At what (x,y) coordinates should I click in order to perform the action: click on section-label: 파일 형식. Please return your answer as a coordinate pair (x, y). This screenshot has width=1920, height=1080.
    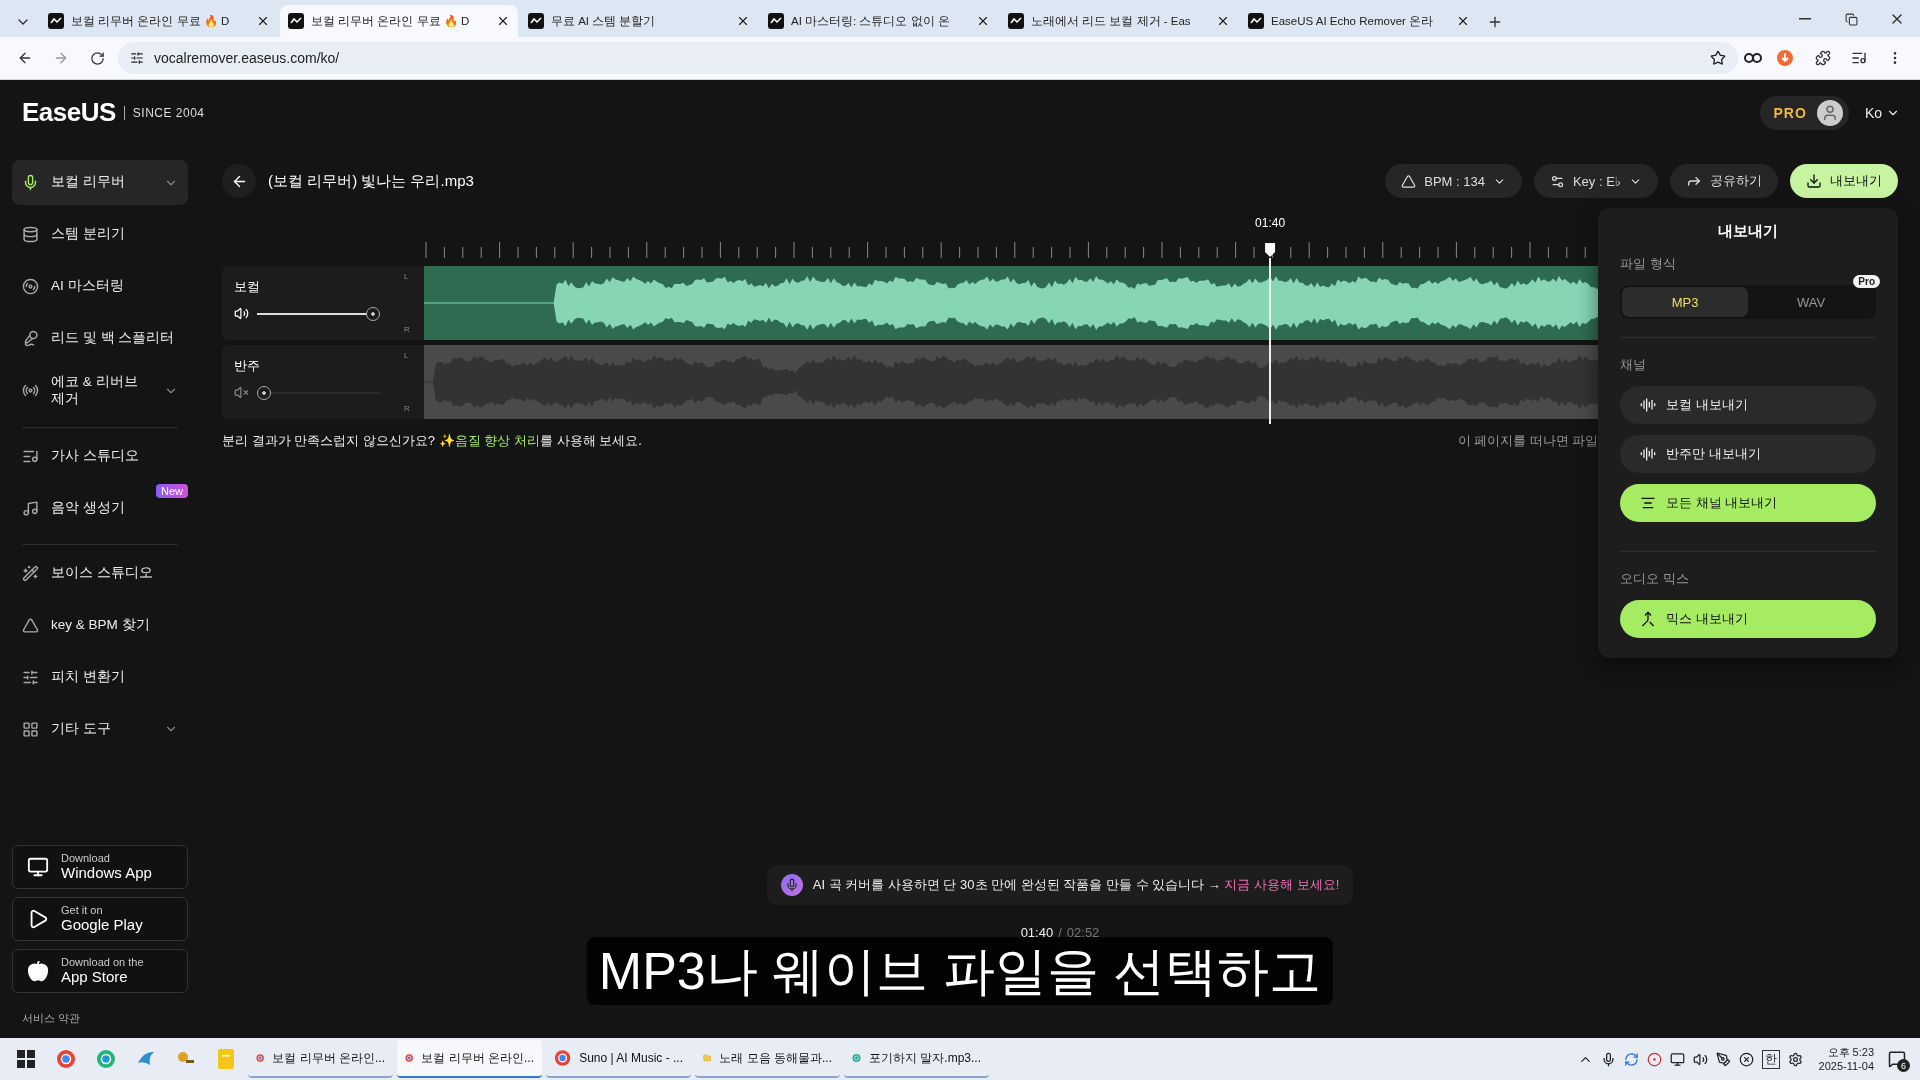
    Looking at the image, I should click on (1648, 264).